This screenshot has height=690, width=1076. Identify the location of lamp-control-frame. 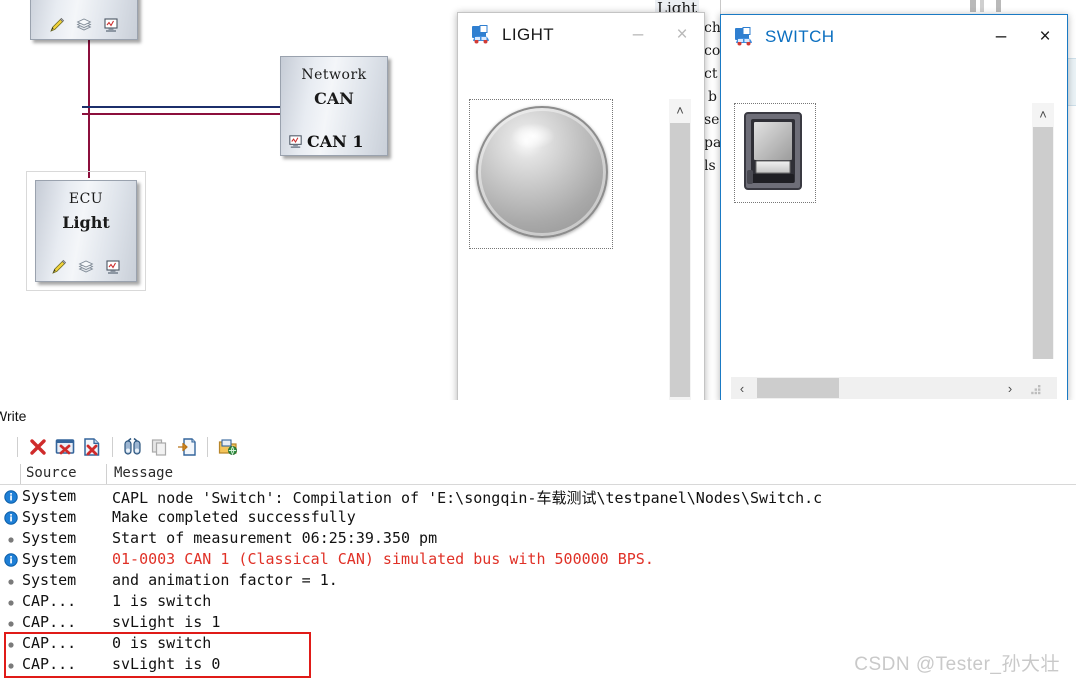
(541, 174).